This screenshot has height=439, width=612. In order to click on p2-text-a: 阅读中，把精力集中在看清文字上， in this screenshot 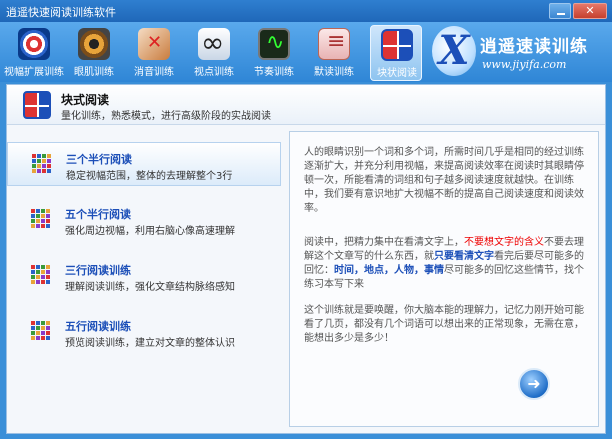, I will do `click(384, 242)`.